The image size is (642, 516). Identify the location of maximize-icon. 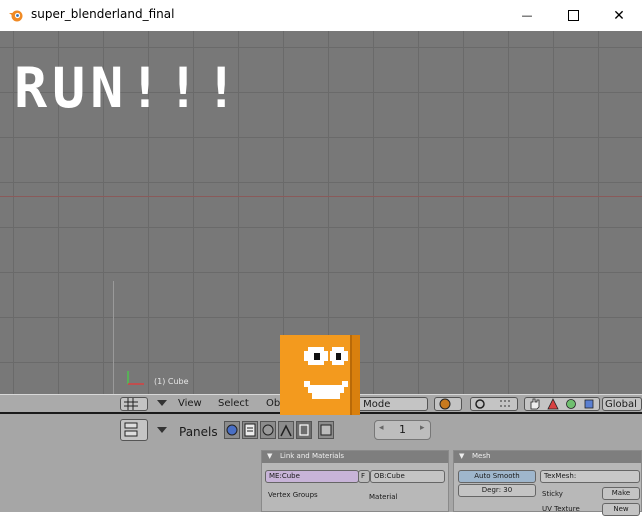
(573, 15).